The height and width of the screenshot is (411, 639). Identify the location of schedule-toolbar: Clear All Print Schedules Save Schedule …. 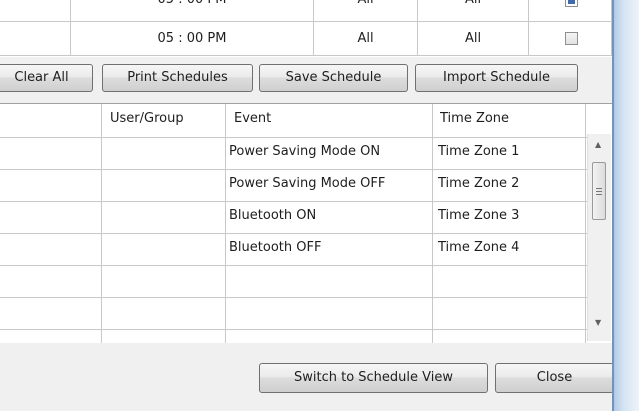
(306, 80).